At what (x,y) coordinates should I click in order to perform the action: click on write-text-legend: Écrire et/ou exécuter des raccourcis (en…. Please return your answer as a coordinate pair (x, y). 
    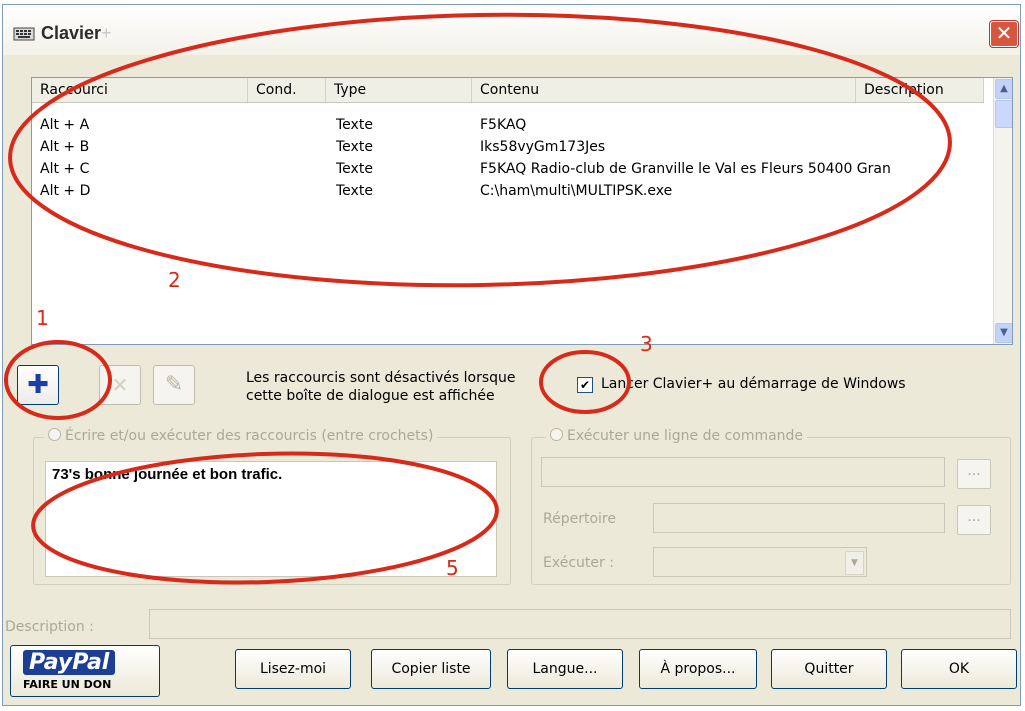
    Looking at the image, I should click on (241, 436).